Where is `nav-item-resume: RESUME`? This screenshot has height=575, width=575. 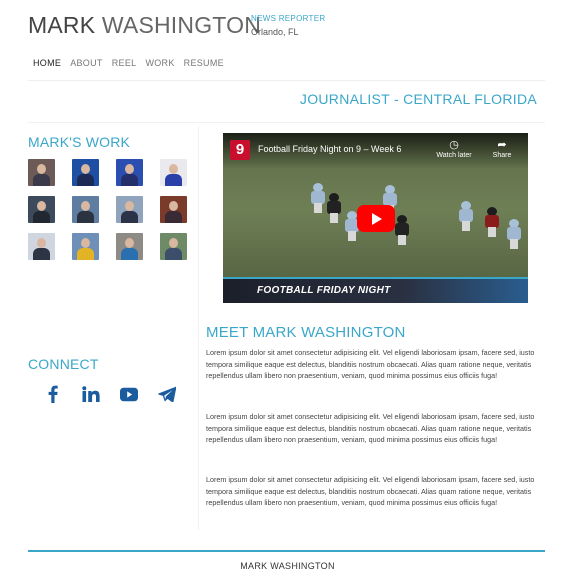
nav-item-resume: RESUME is located at coordinates (204, 63).